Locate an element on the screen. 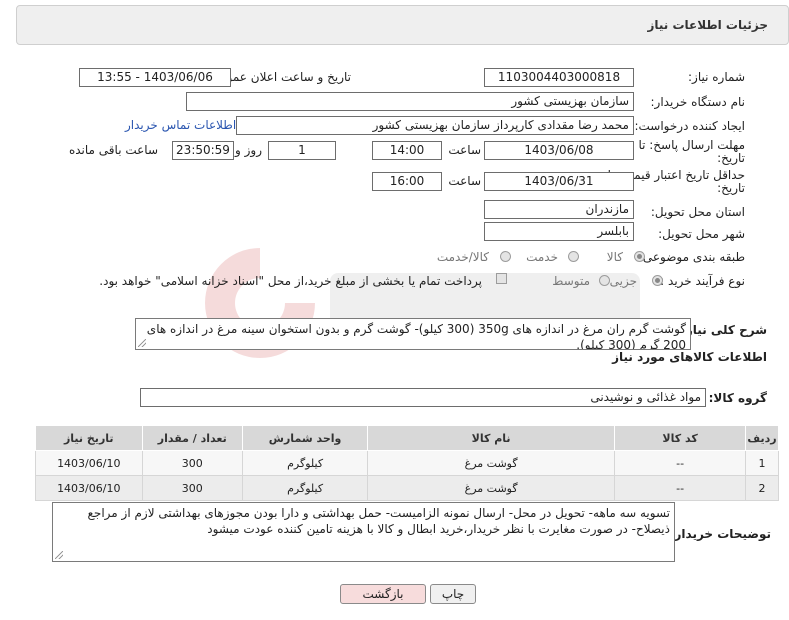 This screenshot has height=620, width=789. col-goods-name: نام کالا is located at coordinates (491, 438).